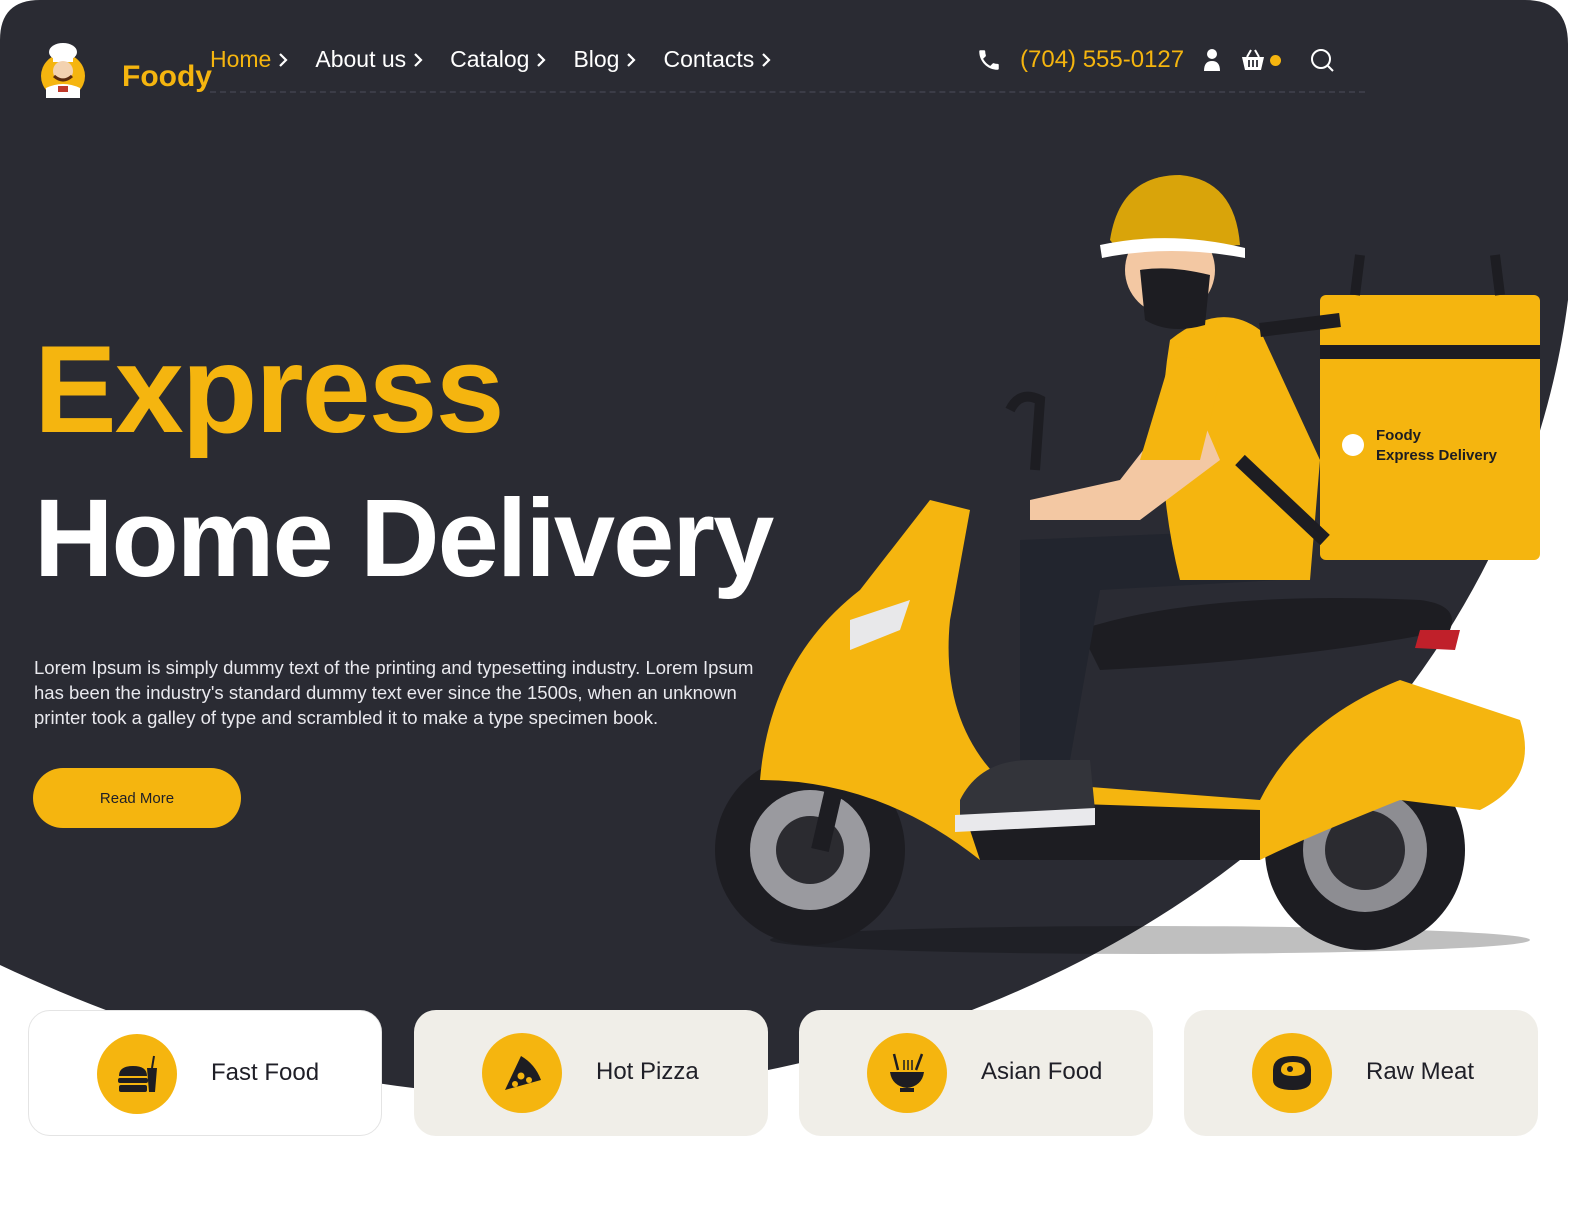 The width and height of the screenshot is (1575, 1224). I want to click on cart-button, so click(1261, 60).